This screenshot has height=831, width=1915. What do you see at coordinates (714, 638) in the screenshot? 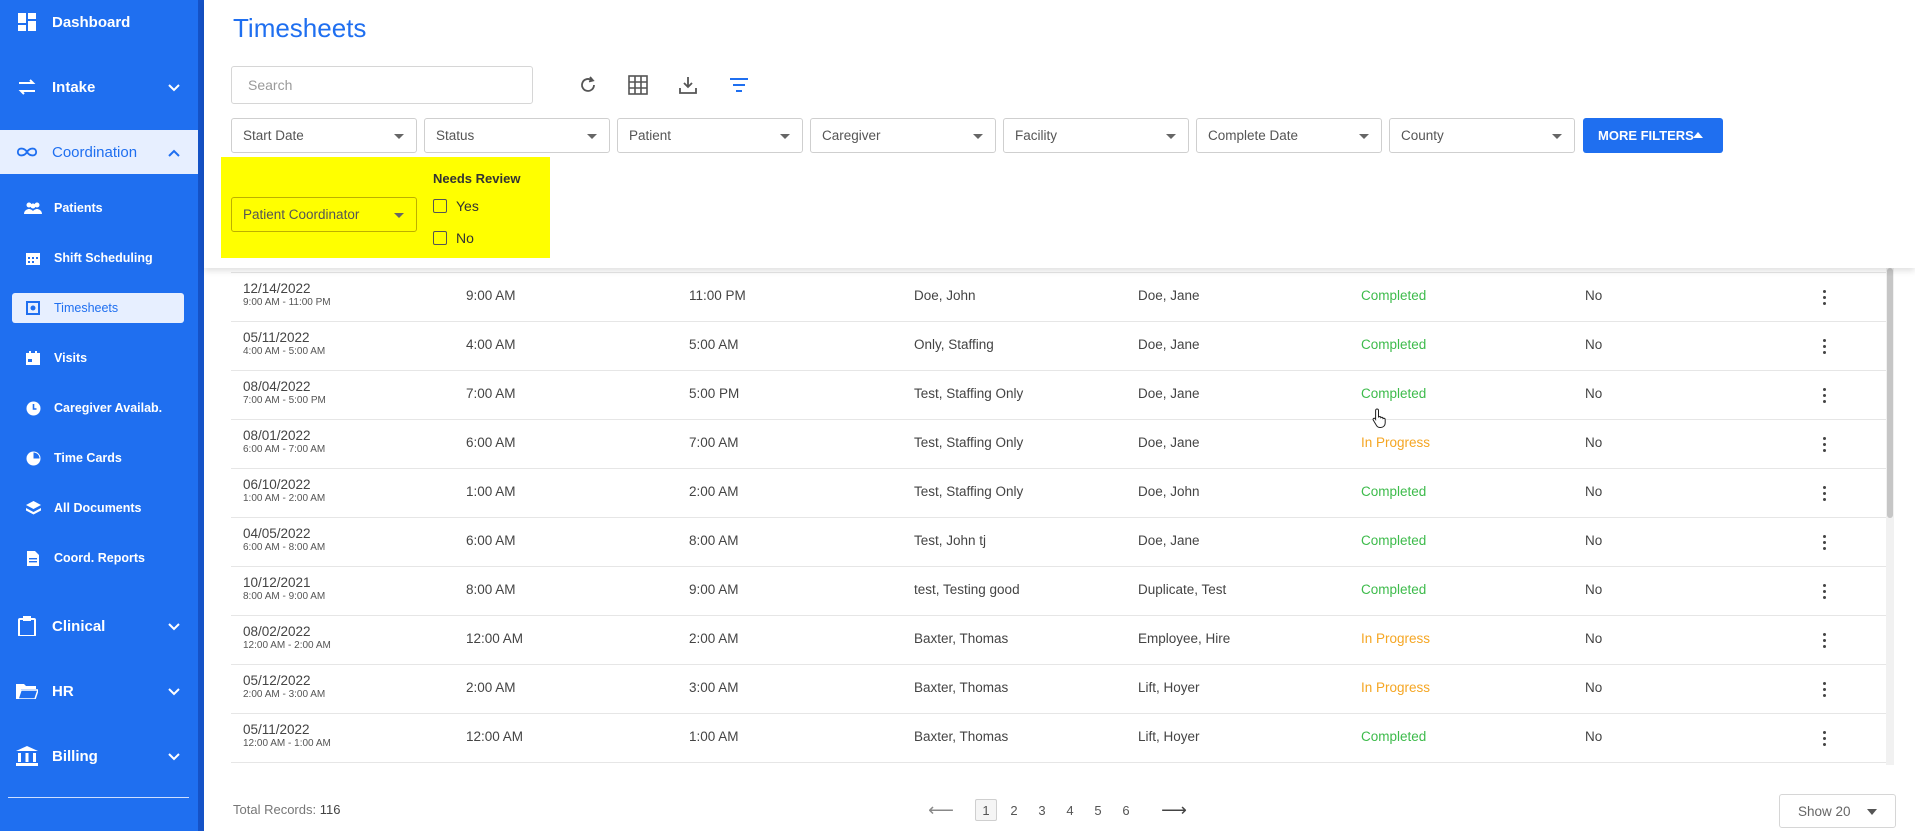
I see `end-time-cell: 2:00 AM` at bounding box center [714, 638].